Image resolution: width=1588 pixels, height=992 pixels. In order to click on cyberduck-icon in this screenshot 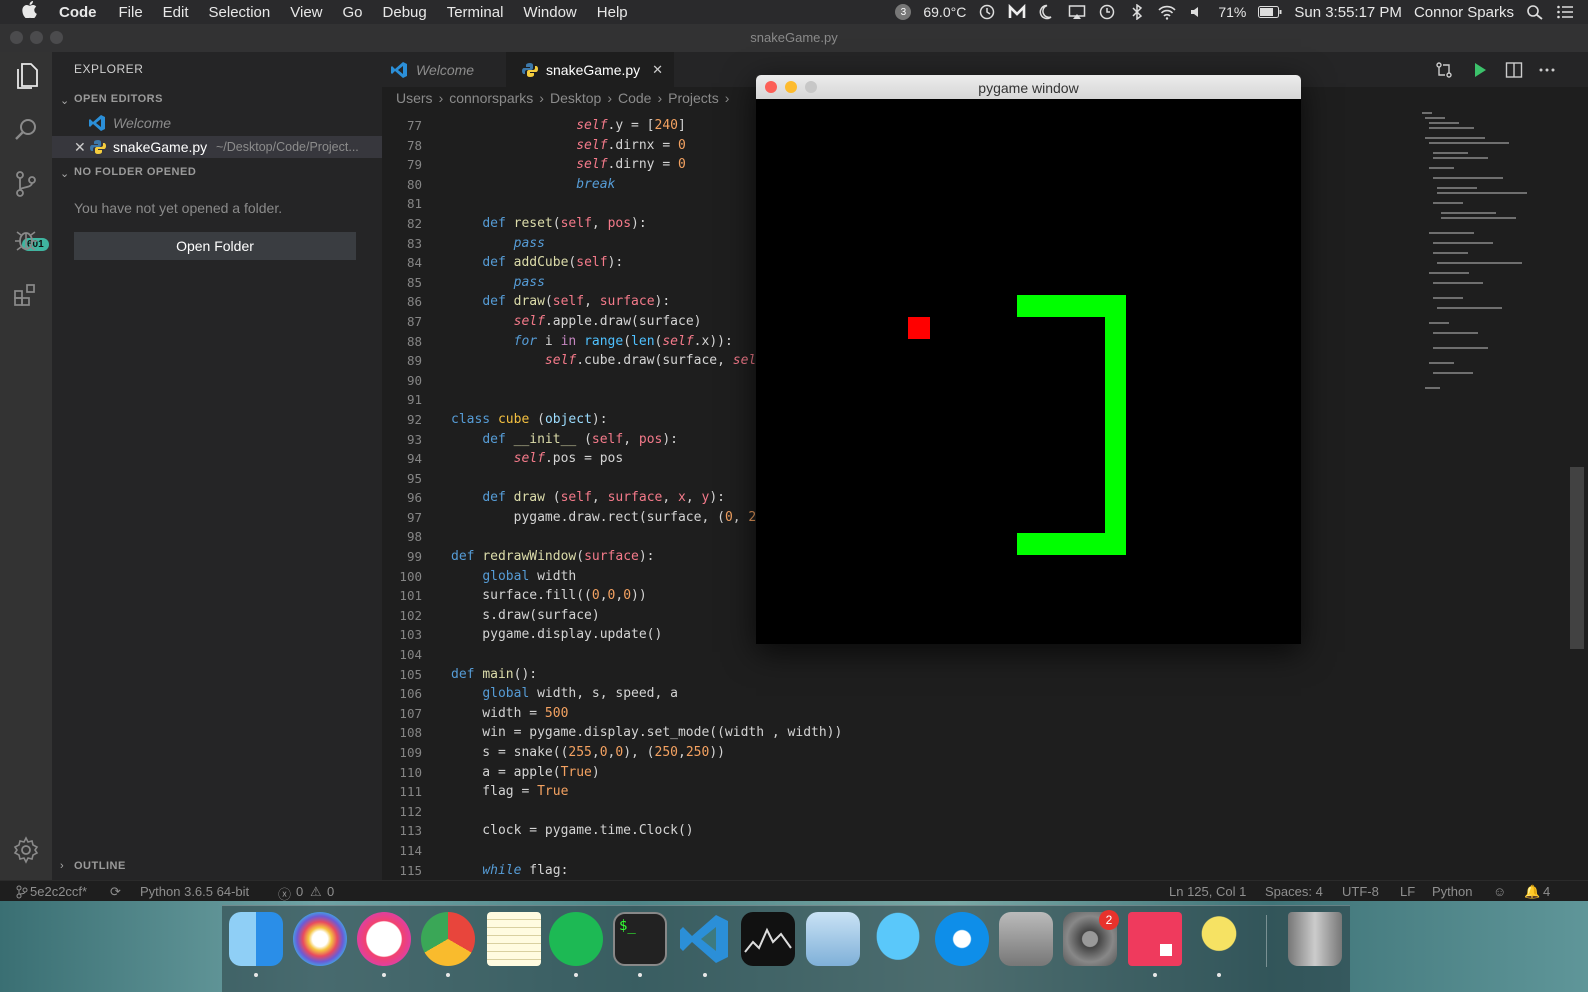, I will do `click(1219, 939)`.